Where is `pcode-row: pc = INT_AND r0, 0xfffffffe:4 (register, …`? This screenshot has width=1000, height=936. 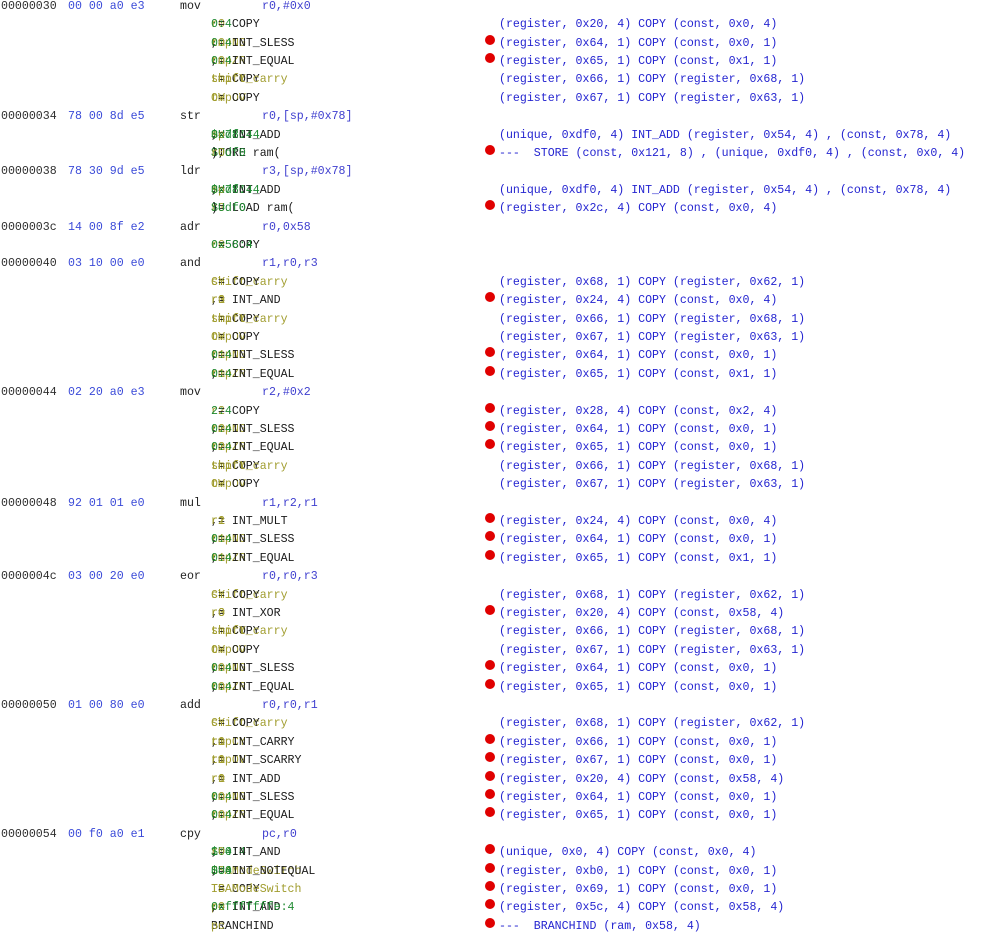
pcode-row: pc = INT_AND r0, 0xfffffffe:4 (register, … is located at coordinates (500, 908).